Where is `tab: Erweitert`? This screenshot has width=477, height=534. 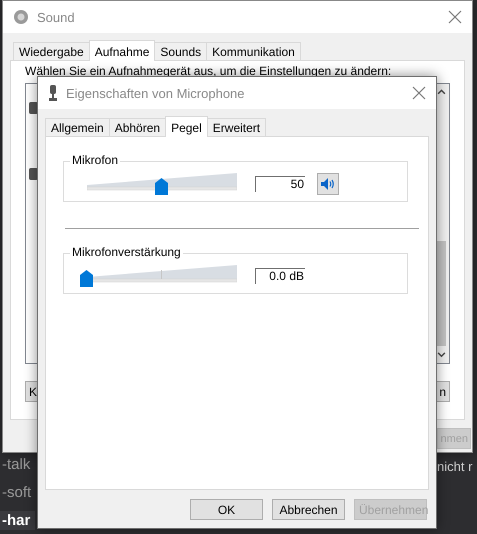
tab: Erweitert is located at coordinates (236, 127).